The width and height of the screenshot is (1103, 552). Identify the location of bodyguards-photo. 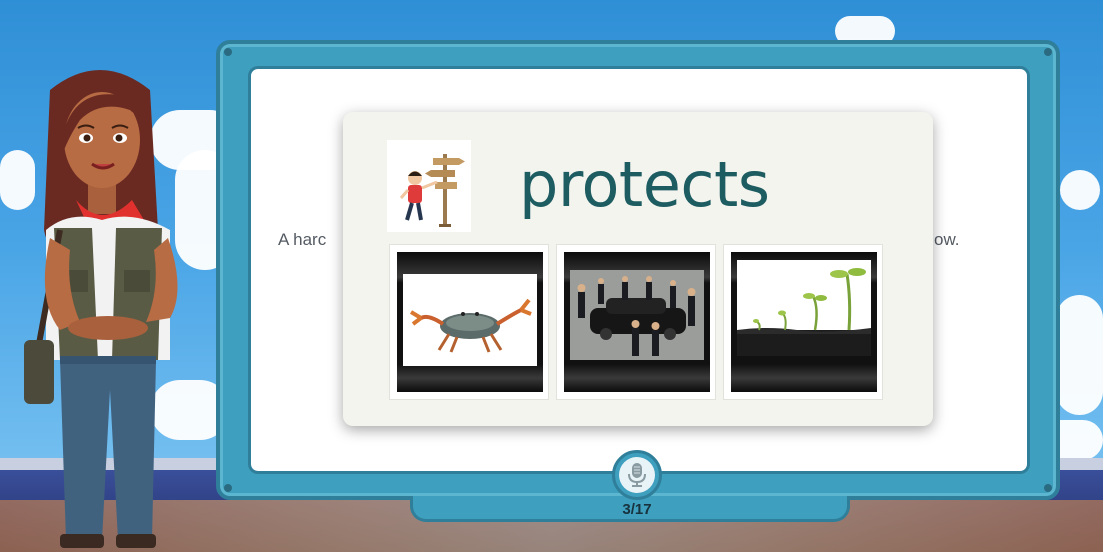
(637, 315).